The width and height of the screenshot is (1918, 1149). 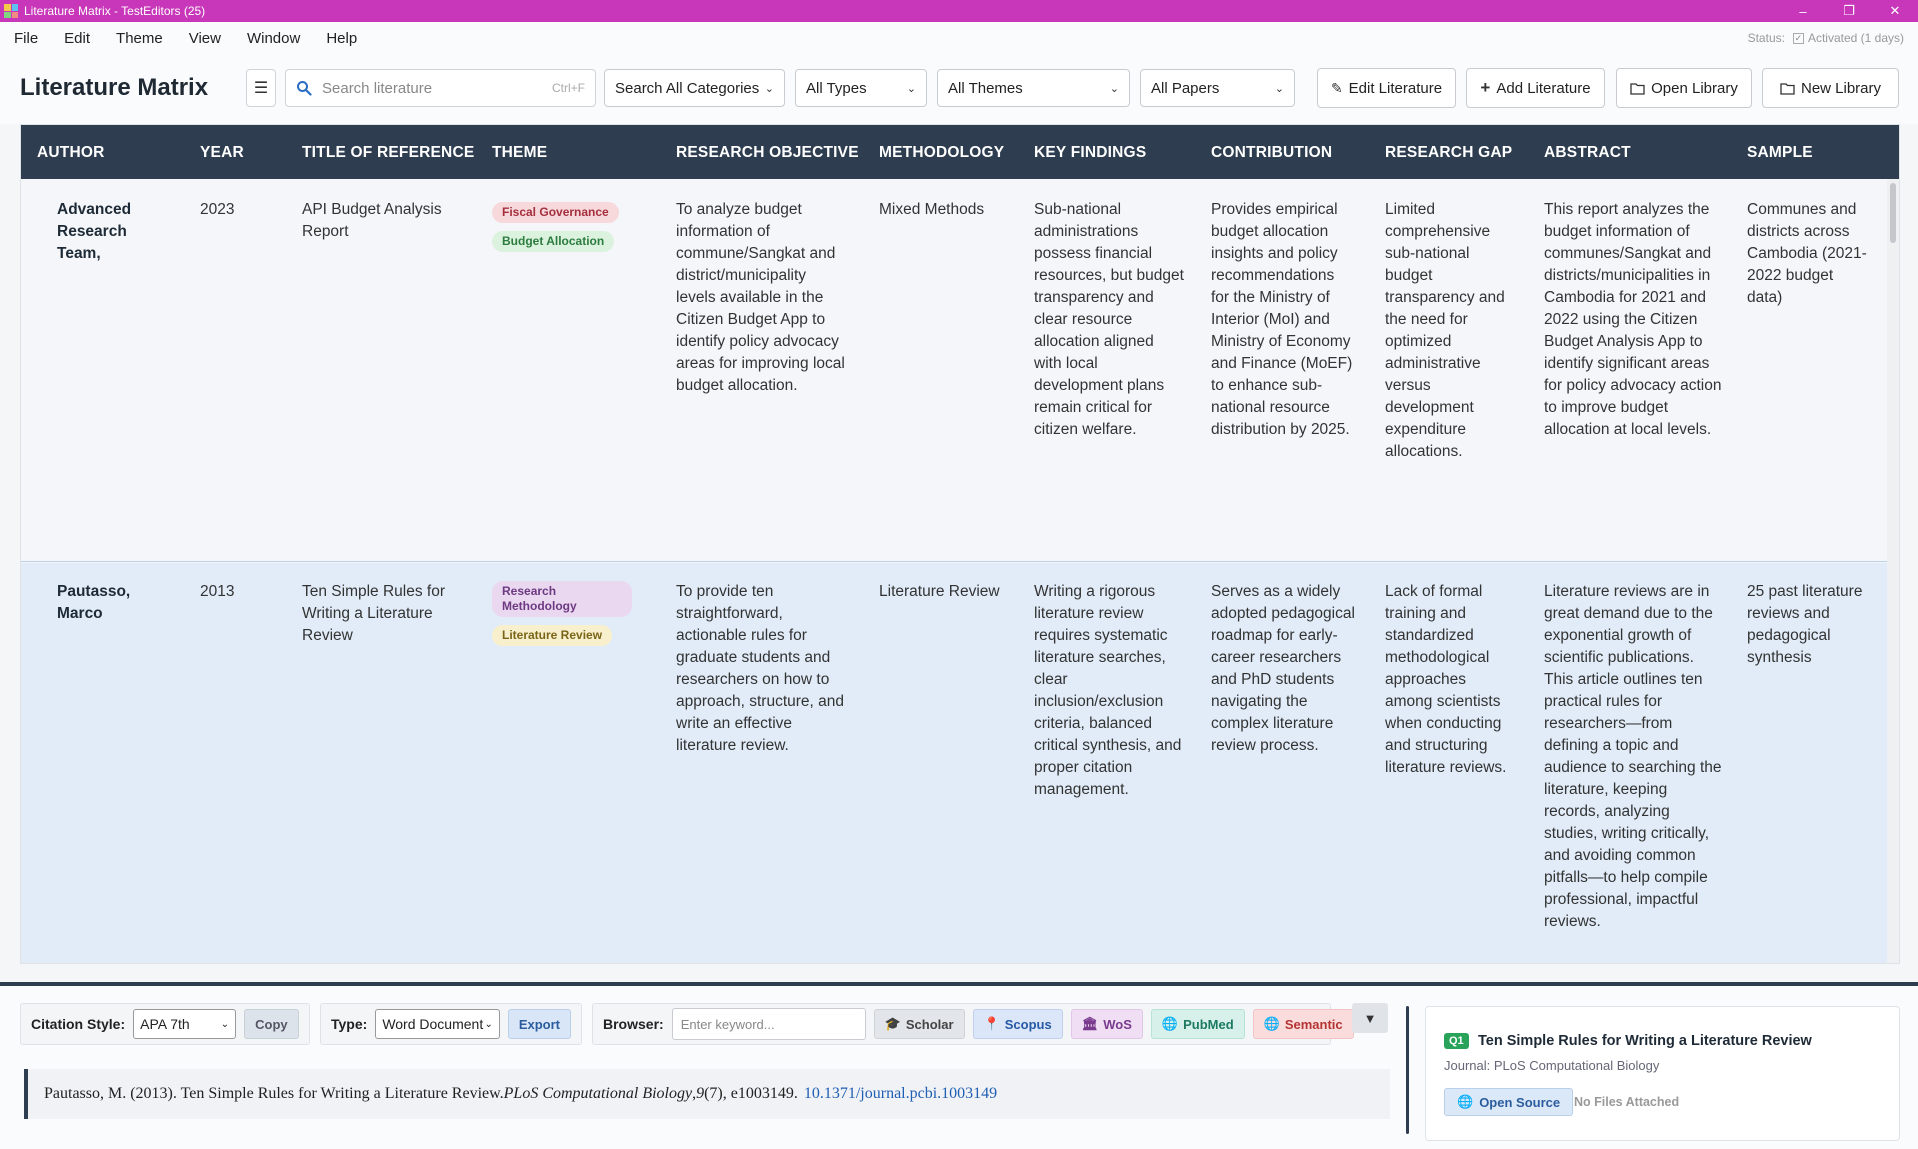 I want to click on close-button: ✕, so click(x=1895, y=11).